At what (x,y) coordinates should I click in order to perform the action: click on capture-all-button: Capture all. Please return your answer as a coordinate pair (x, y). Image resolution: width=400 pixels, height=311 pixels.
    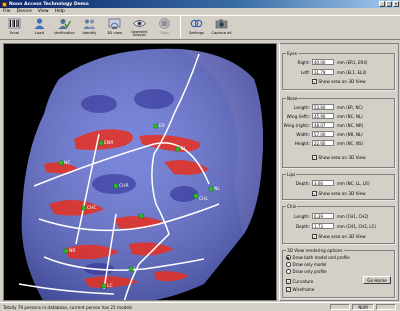
    Looking at the image, I should click on (221, 27).